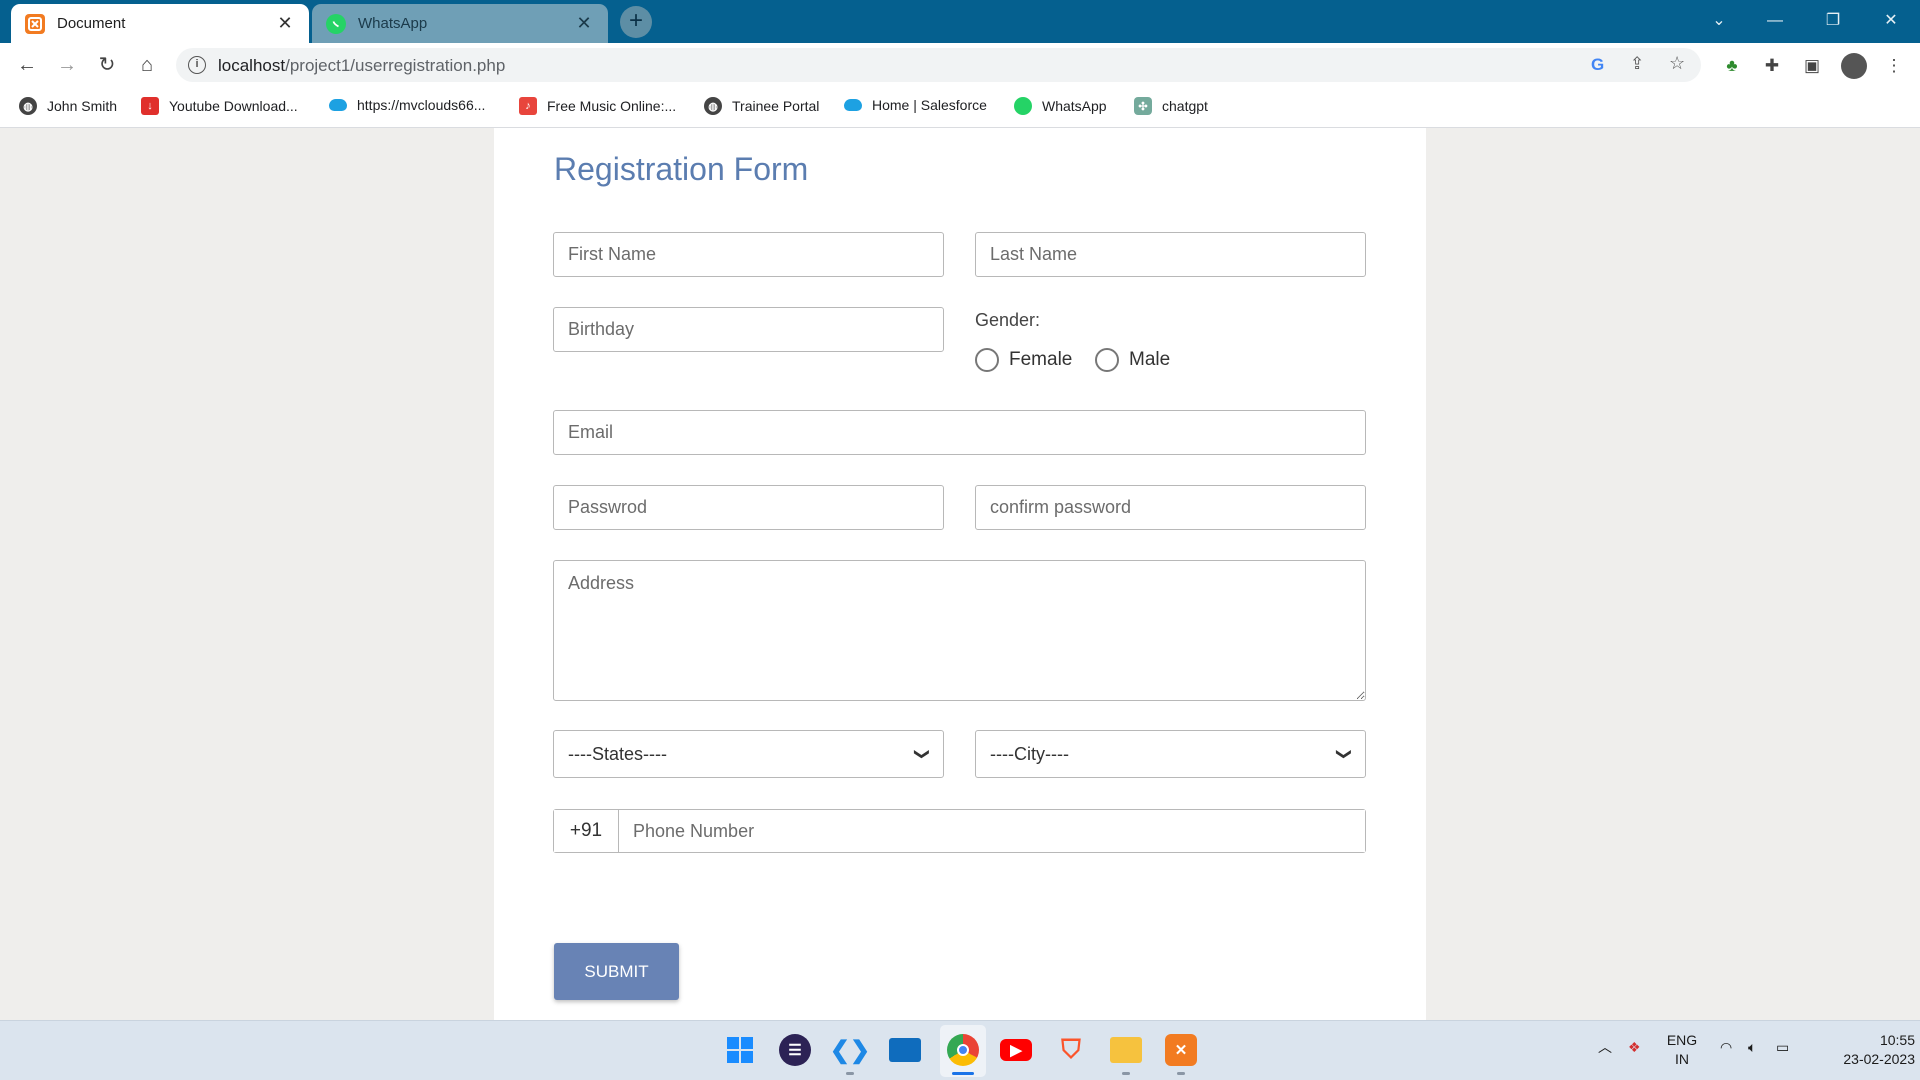  Describe the element at coordinates (1060, 106) in the screenshot. I see `bookmark-item: WhatsApp` at that location.